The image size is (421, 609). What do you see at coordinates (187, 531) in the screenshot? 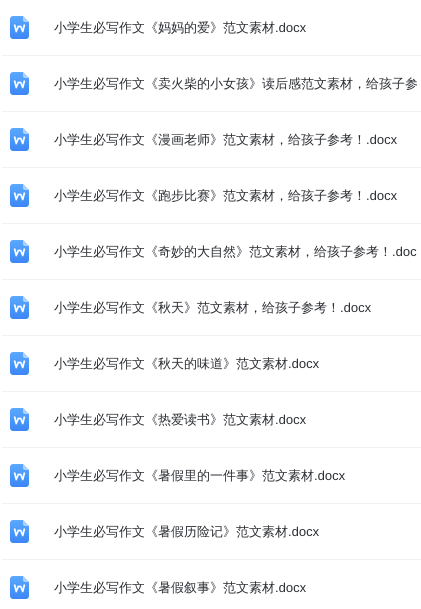
I see `file-name: 小学生必写作文《暑假历险记》范文素材.docx` at bounding box center [187, 531].